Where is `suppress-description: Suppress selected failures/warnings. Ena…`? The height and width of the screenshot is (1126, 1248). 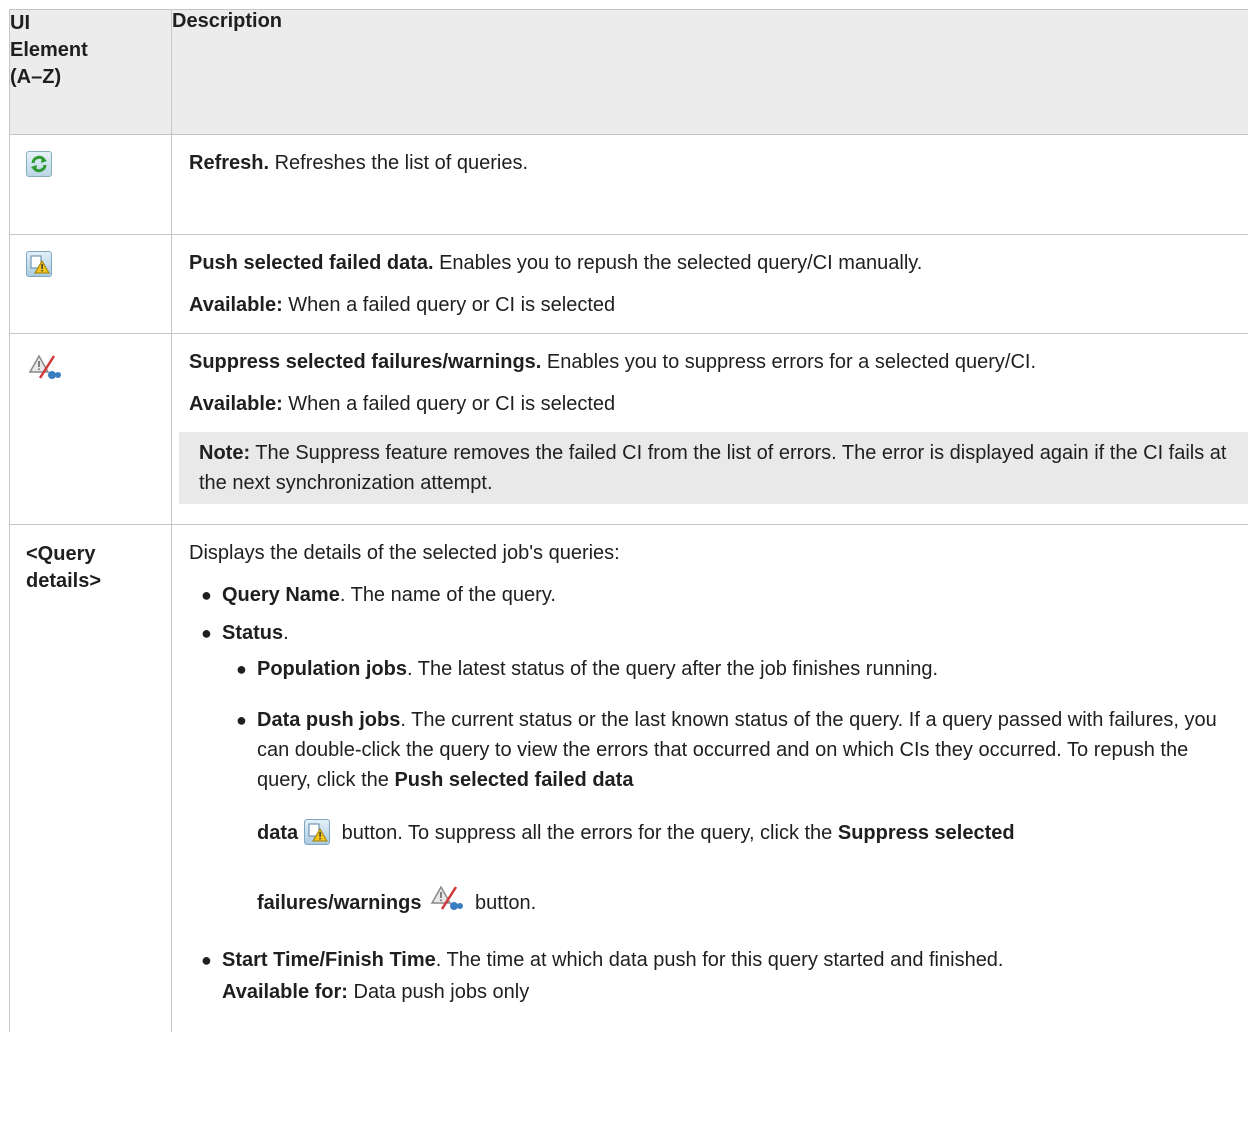
suppress-description: Suppress selected failures/warnings. Ena… is located at coordinates (709, 429).